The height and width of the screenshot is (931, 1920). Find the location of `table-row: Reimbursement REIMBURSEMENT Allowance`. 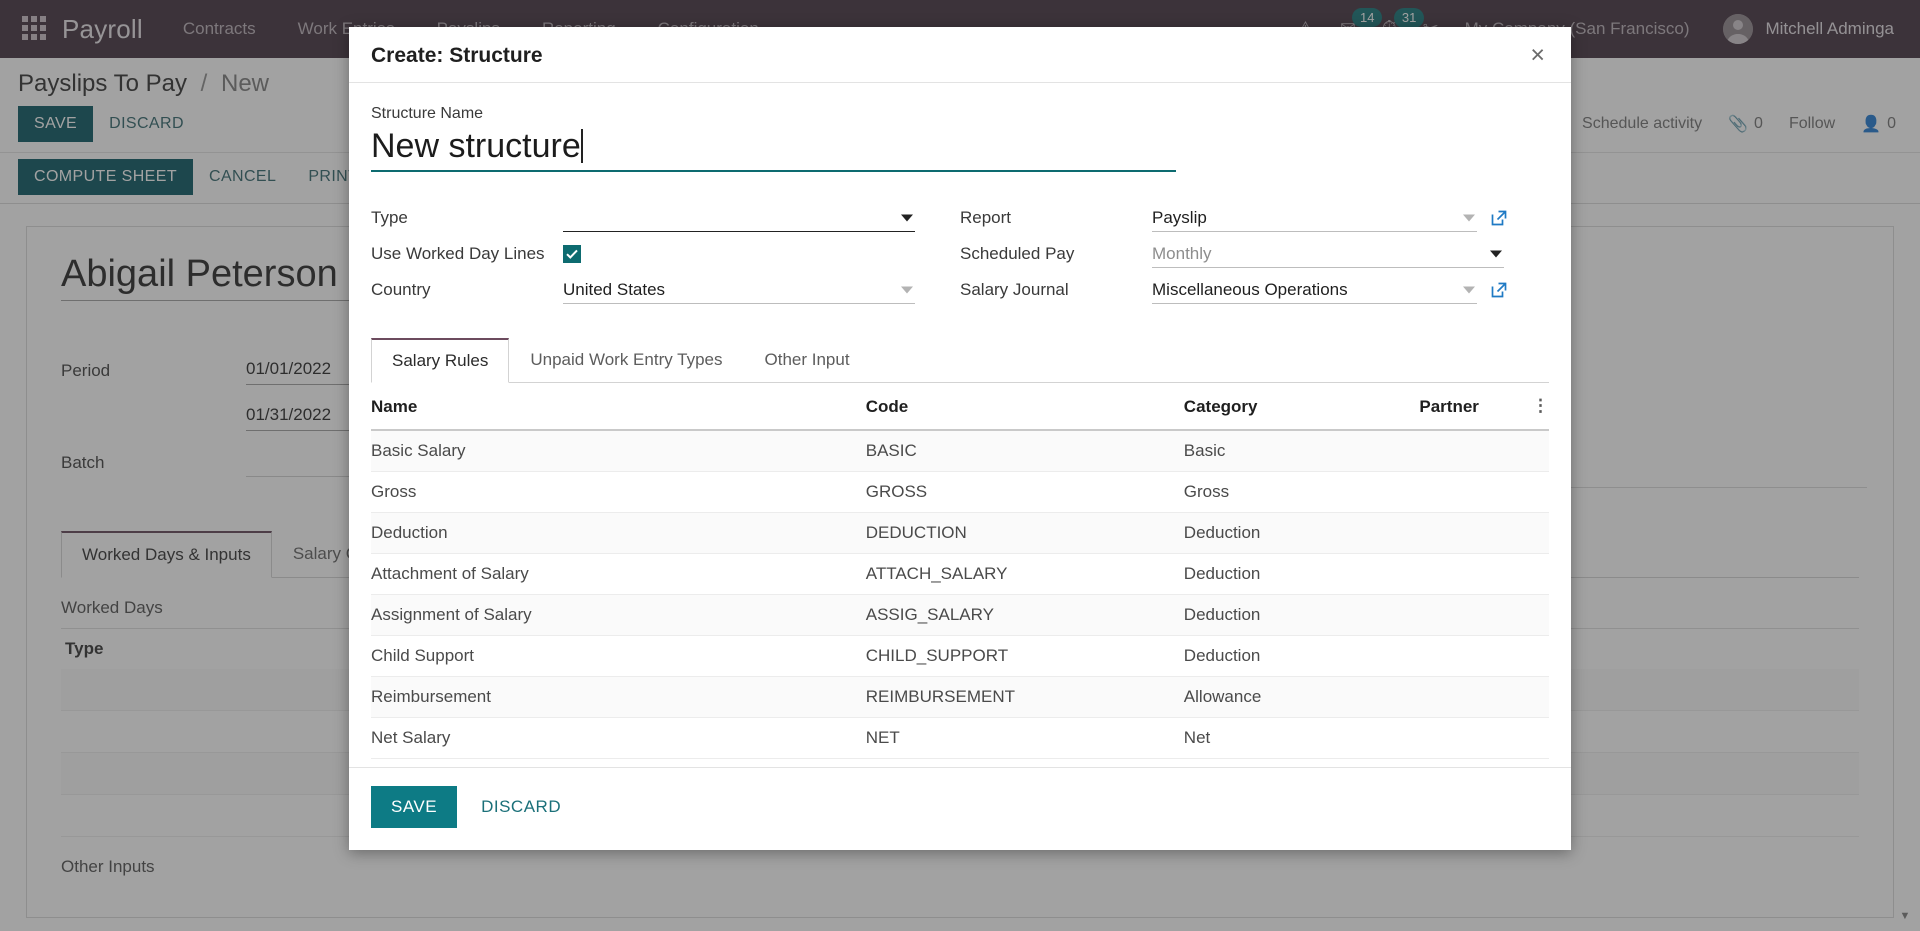

table-row: Reimbursement REIMBURSEMENT Allowance is located at coordinates (960, 697).